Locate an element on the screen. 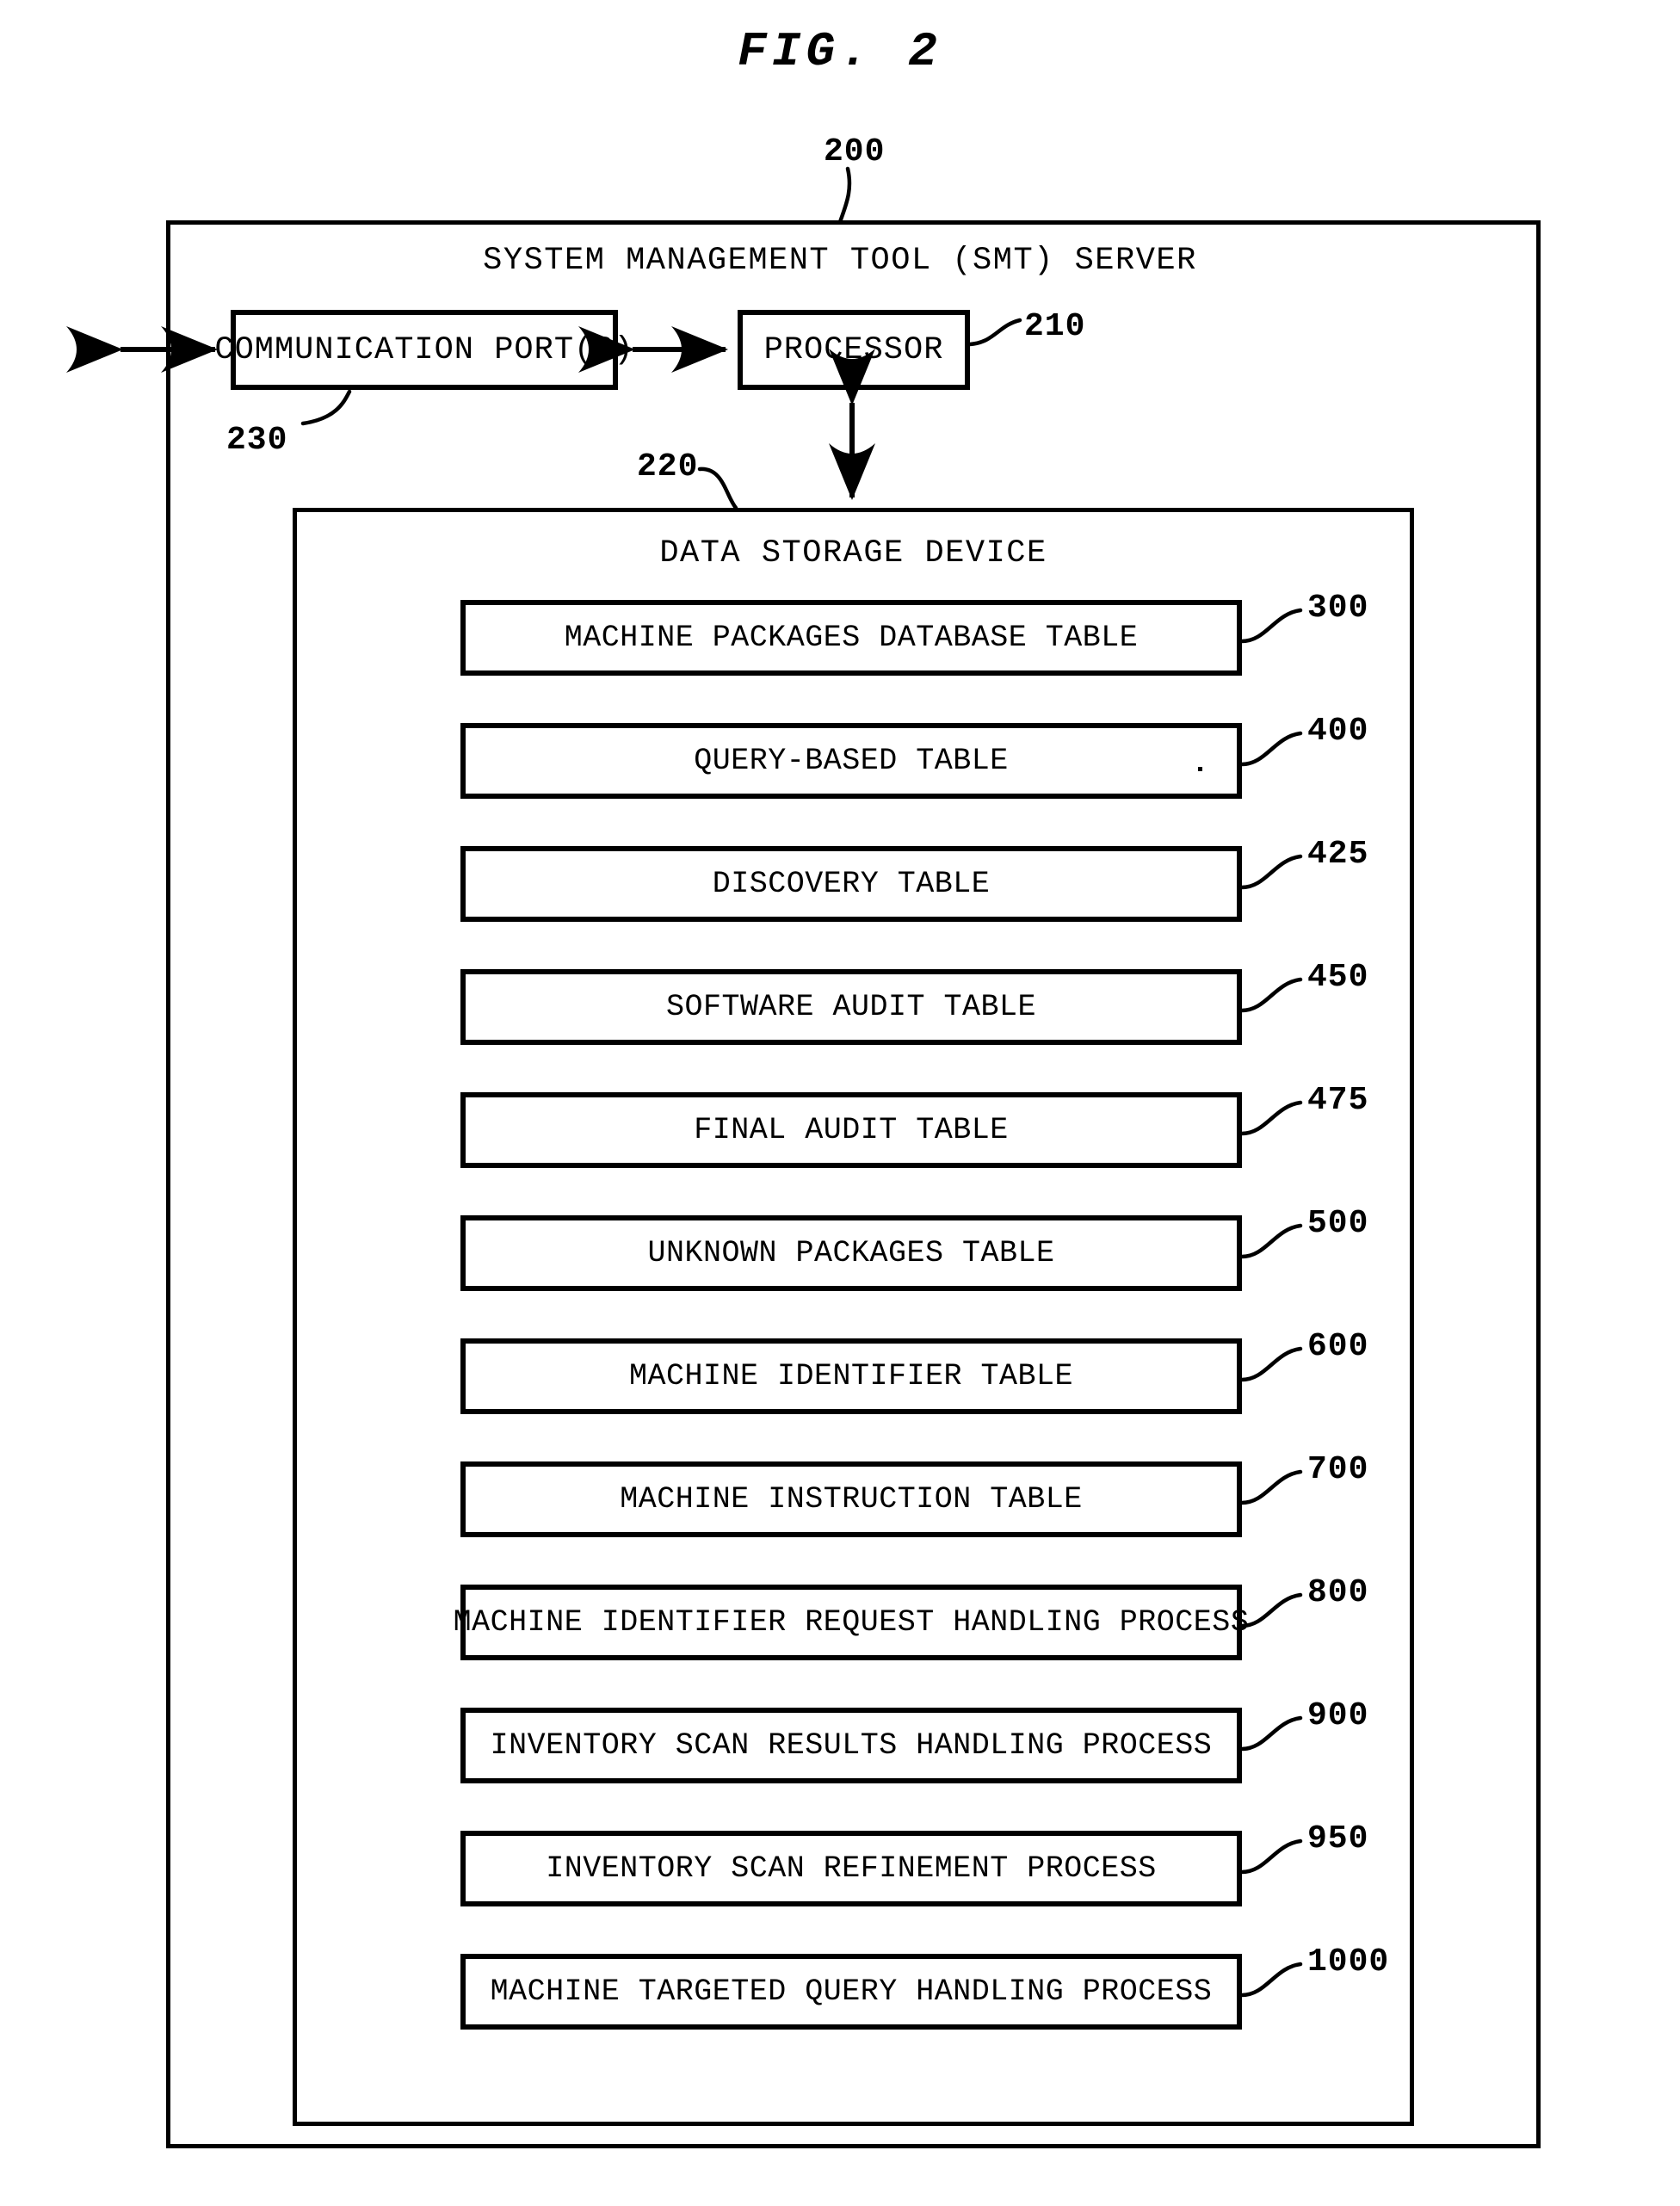  storage-item-label: INVENTORY SCAN REFINEMENT PROCESS is located at coordinates (851, 1868).